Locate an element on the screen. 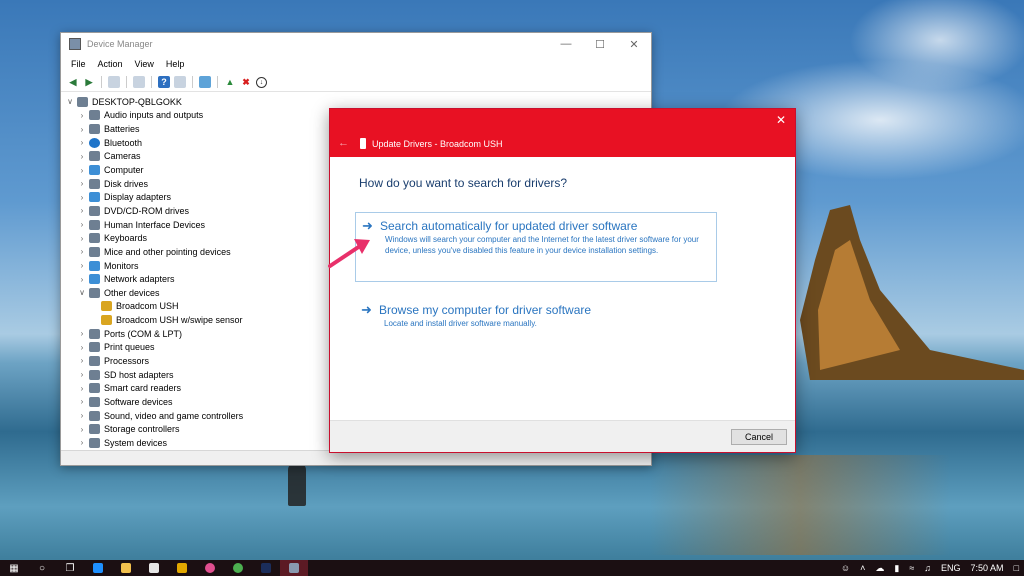 This screenshot has height=576, width=1024. mouse-icon is located at coordinates (94, 251).